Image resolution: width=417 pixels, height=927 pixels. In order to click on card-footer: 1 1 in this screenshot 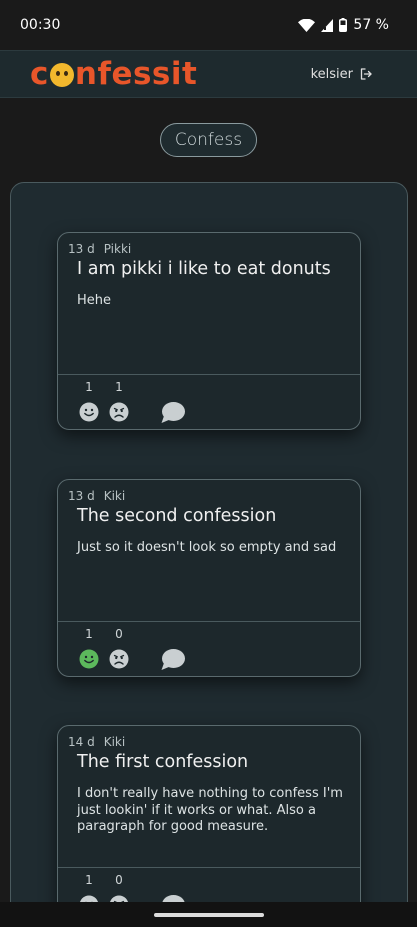, I will do `click(209, 402)`.